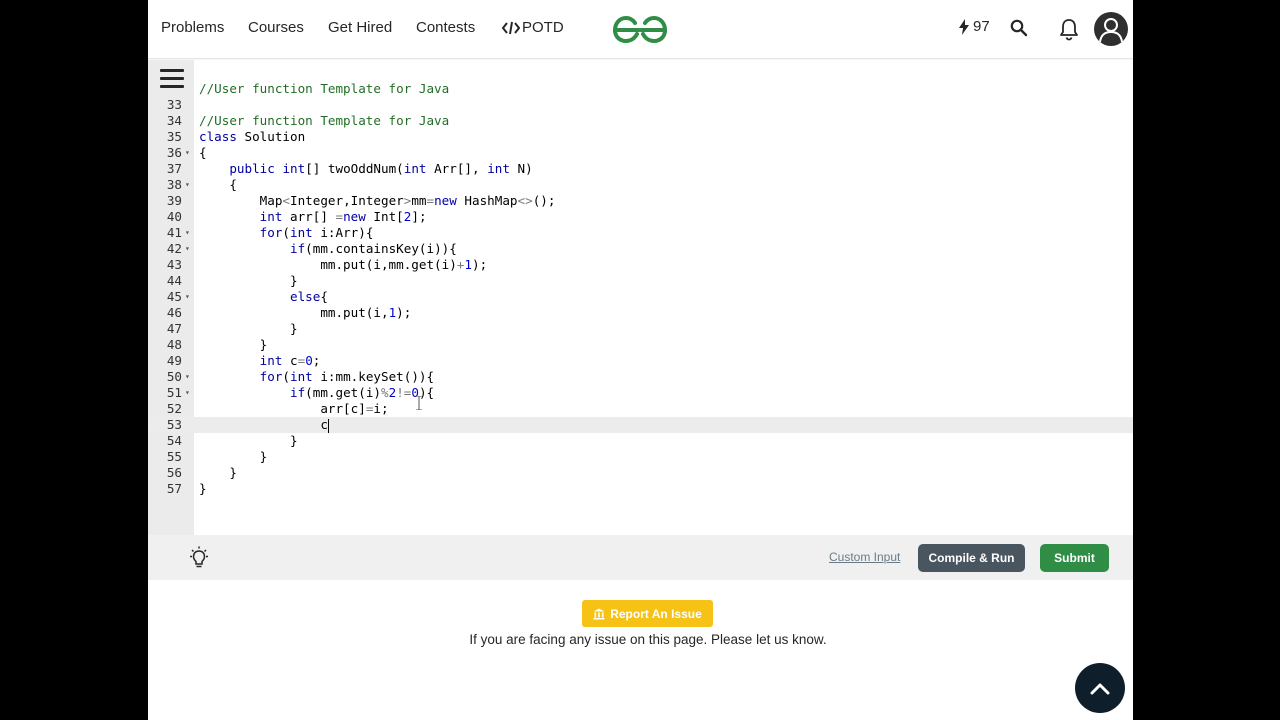  Describe the element at coordinates (640, 425) in the screenshot. I see `code-line: 53 c` at that location.